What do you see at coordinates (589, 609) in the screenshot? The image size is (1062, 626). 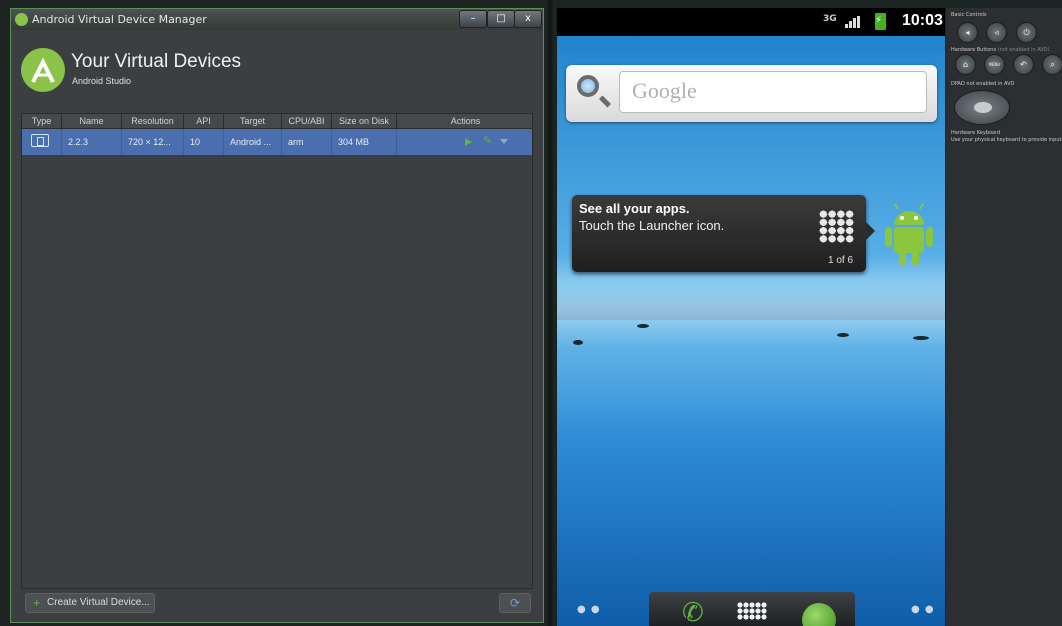 I see `page-indicator-left: ● ●` at bounding box center [589, 609].